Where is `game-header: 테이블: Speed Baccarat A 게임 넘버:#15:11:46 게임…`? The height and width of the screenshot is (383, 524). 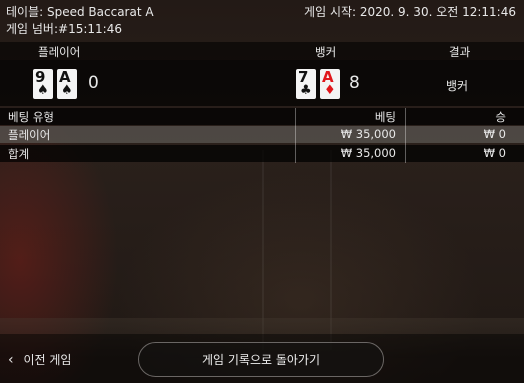 game-header: 테이블: Speed Baccarat A 게임 넘버:#15:11:46 게임… is located at coordinates (262, 20).